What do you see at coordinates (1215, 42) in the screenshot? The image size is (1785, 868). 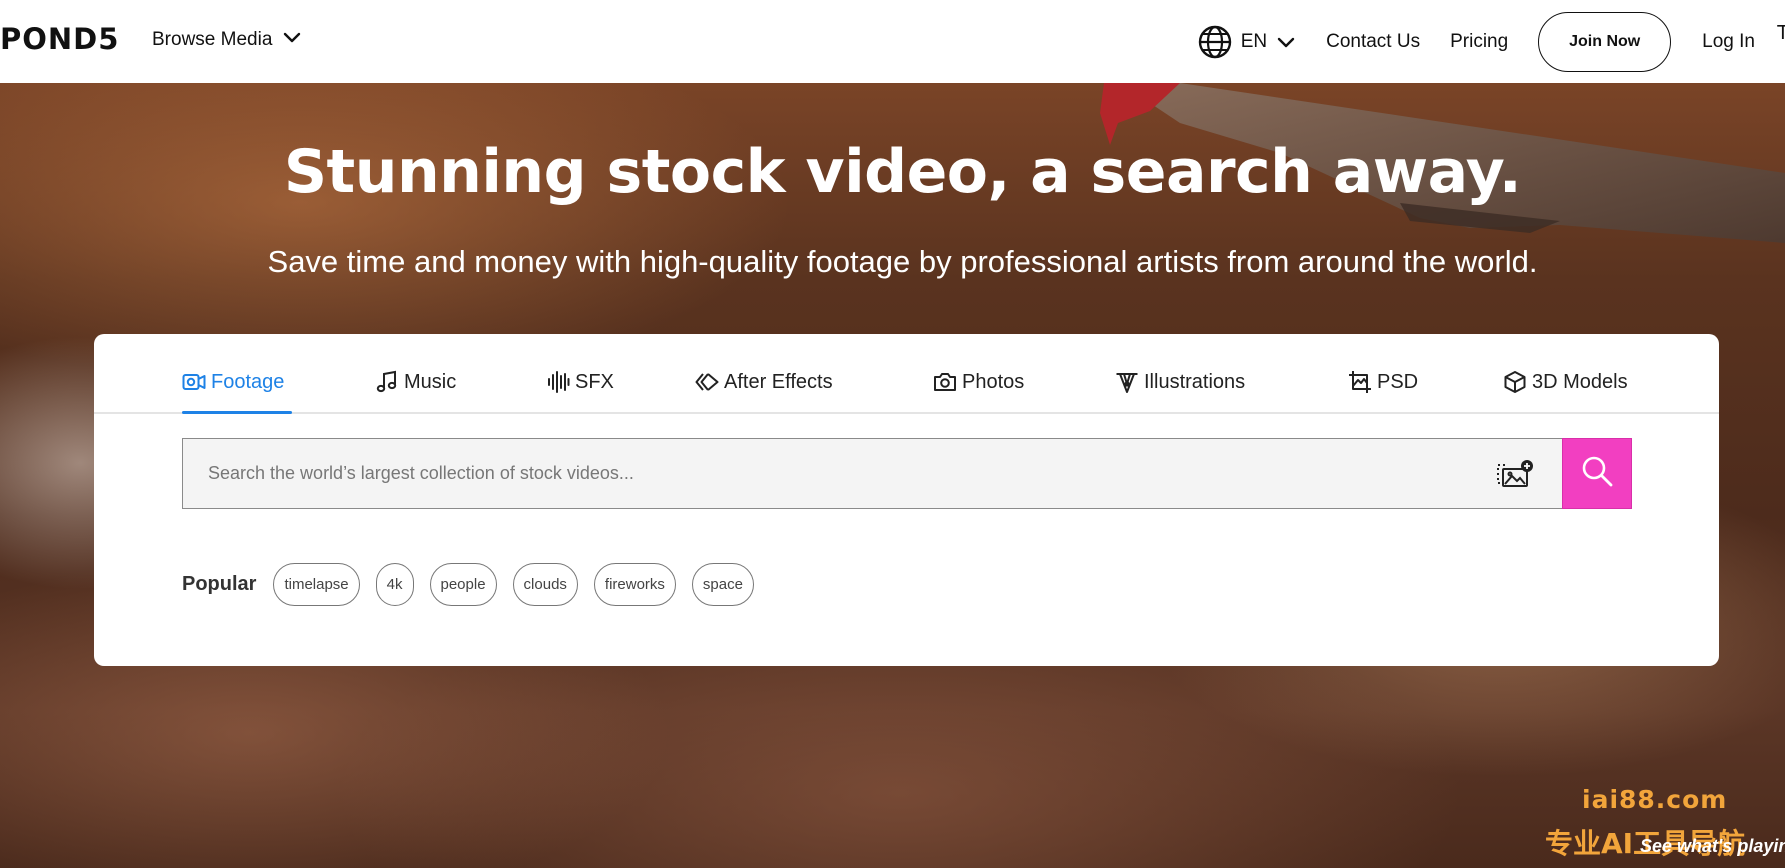 I see `globe-icon` at bounding box center [1215, 42].